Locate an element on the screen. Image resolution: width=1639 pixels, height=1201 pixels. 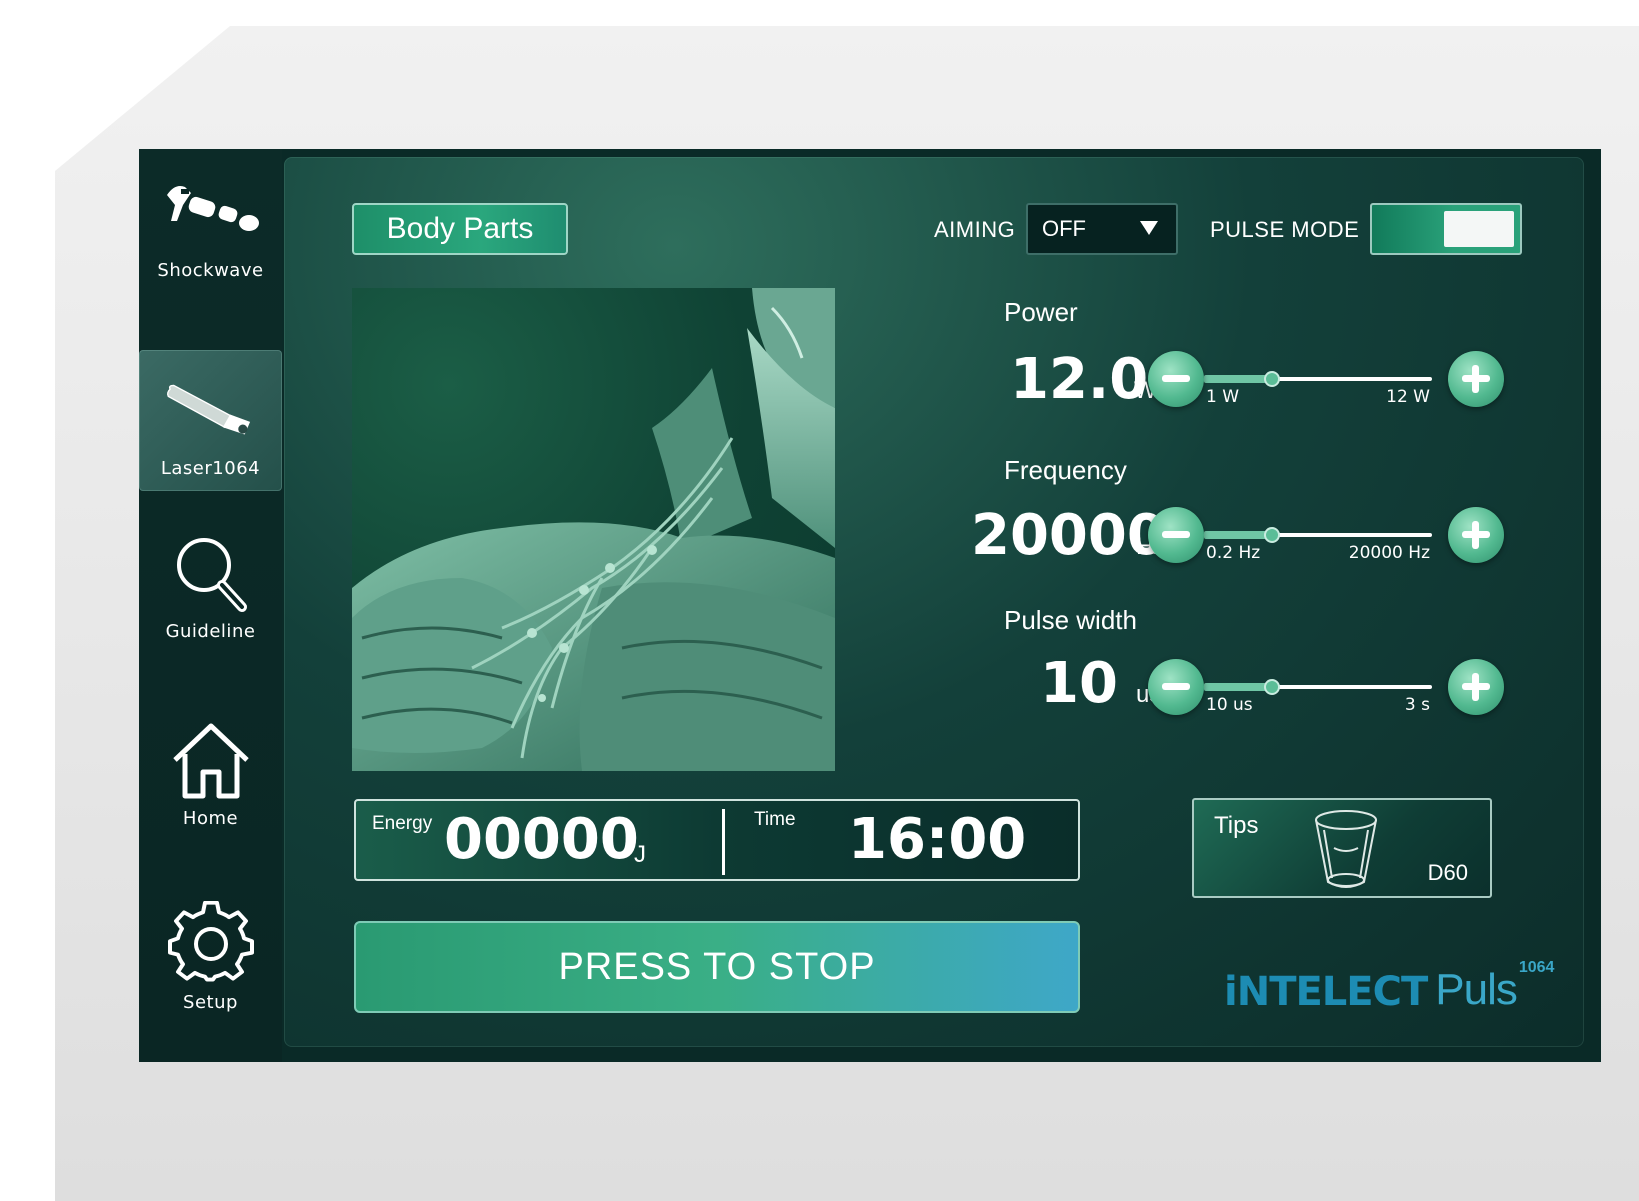
power-decrease-button is located at coordinates (1176, 379).